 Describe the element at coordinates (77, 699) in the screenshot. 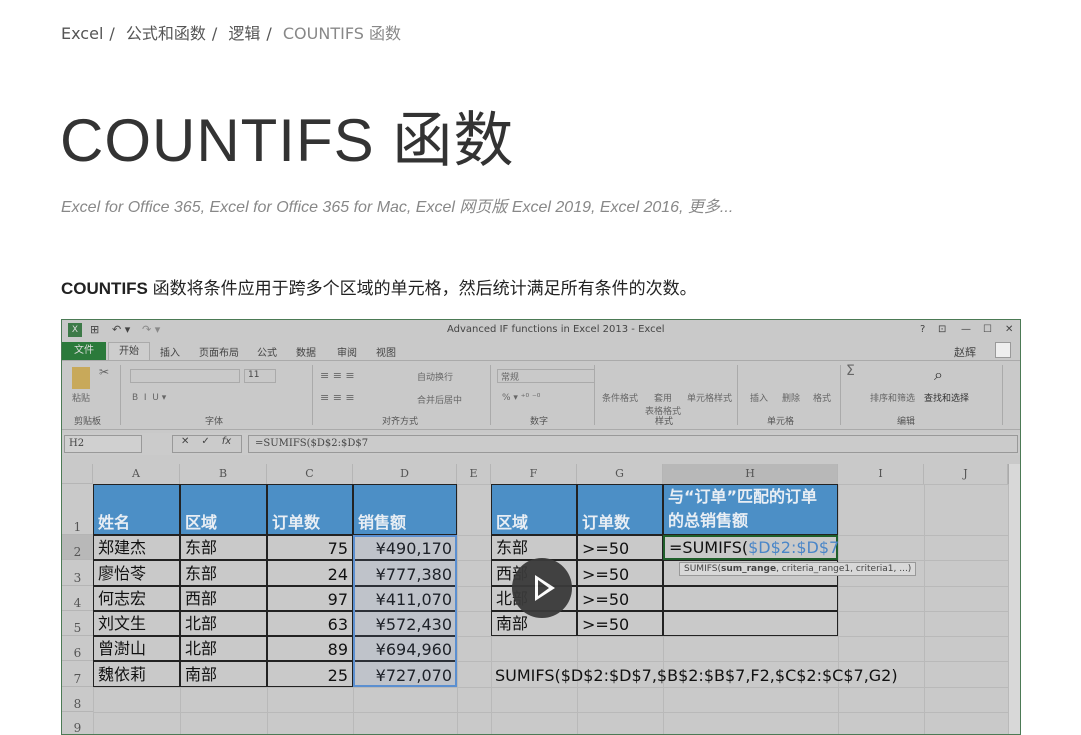

I see `row-header-8: 8` at that location.